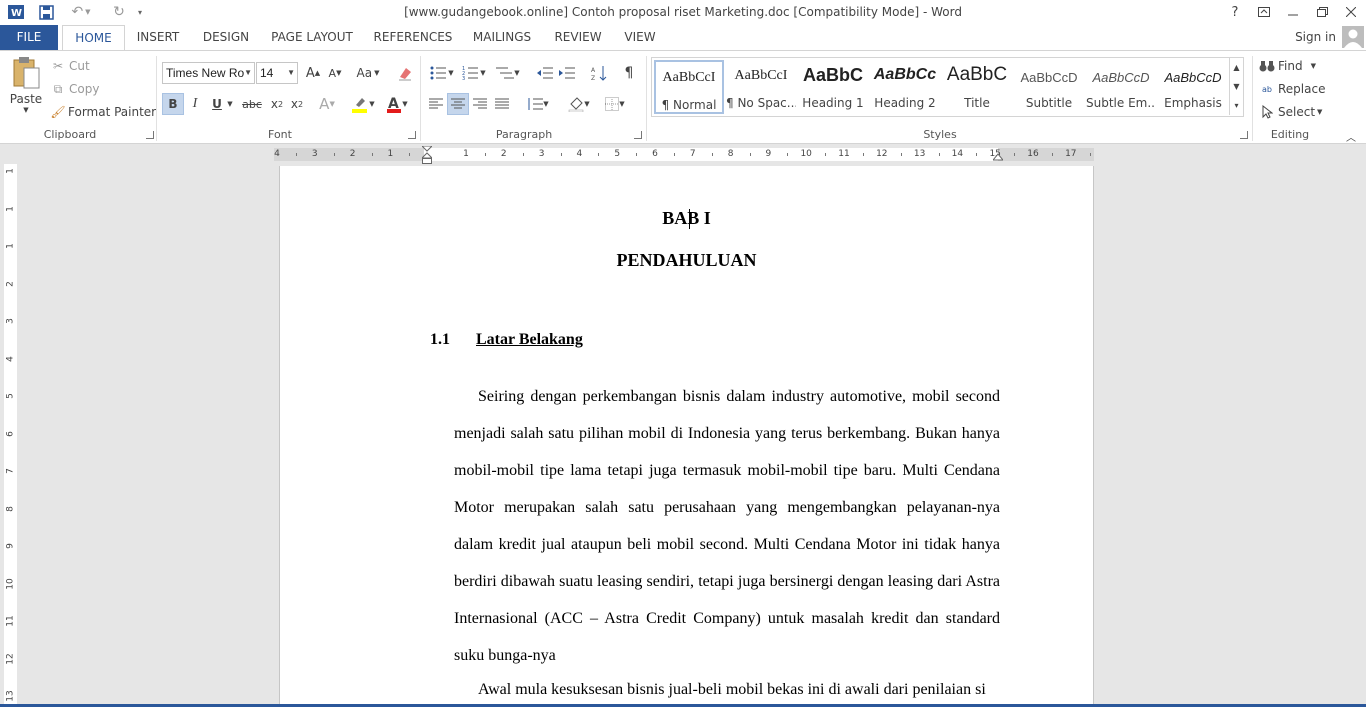 Image resolution: width=1366 pixels, height=707 pixels. What do you see at coordinates (313, 73) in the screenshot?
I see `grow-font-button: A ▲` at bounding box center [313, 73].